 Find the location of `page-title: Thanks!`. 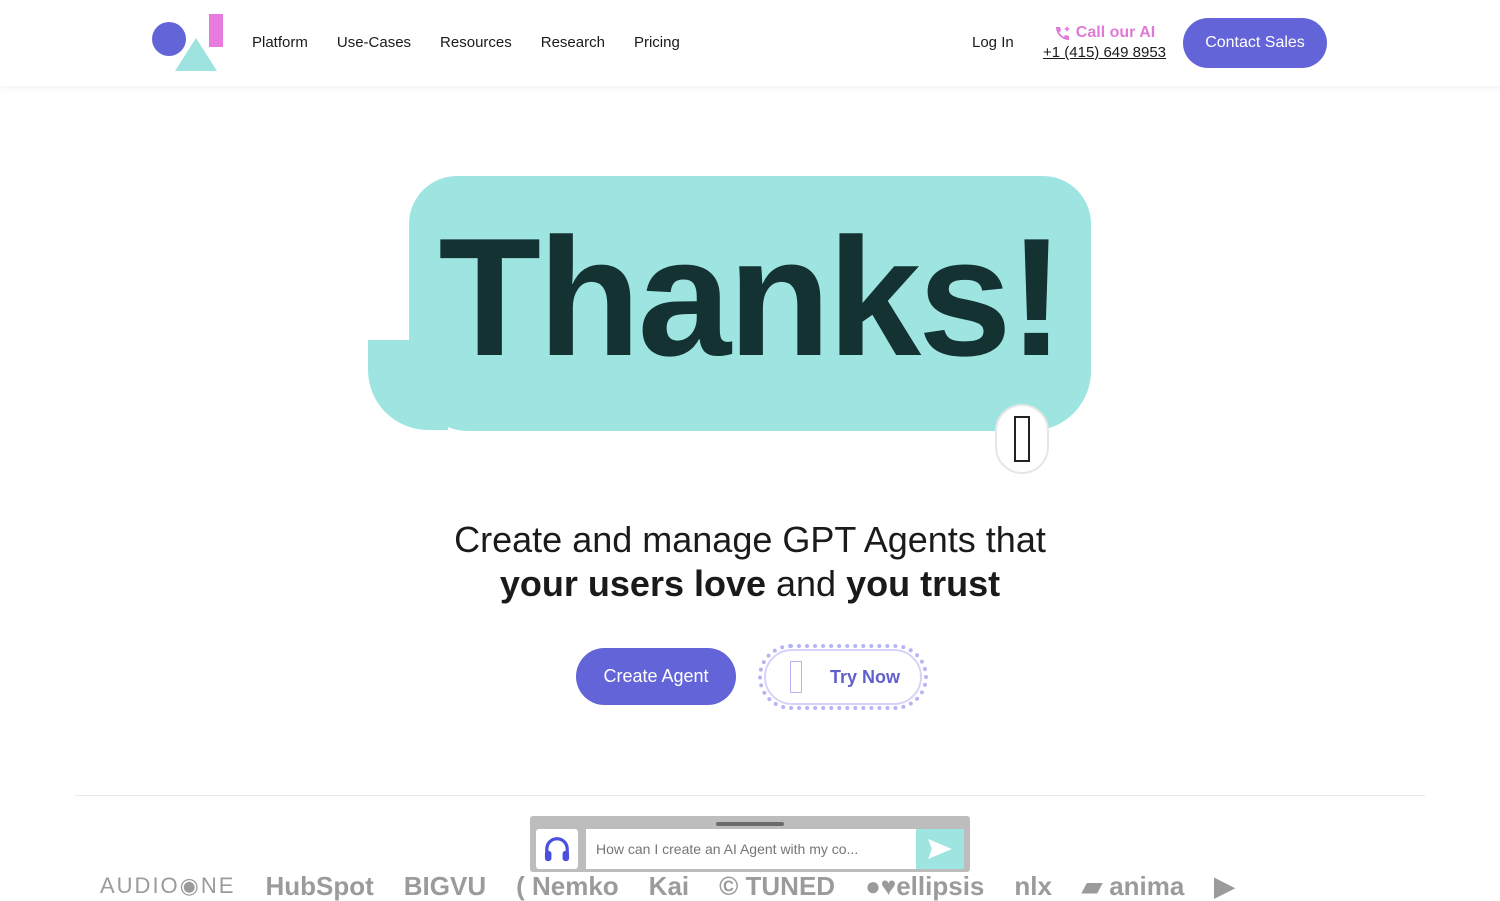

page-title: Thanks! is located at coordinates (751, 297).